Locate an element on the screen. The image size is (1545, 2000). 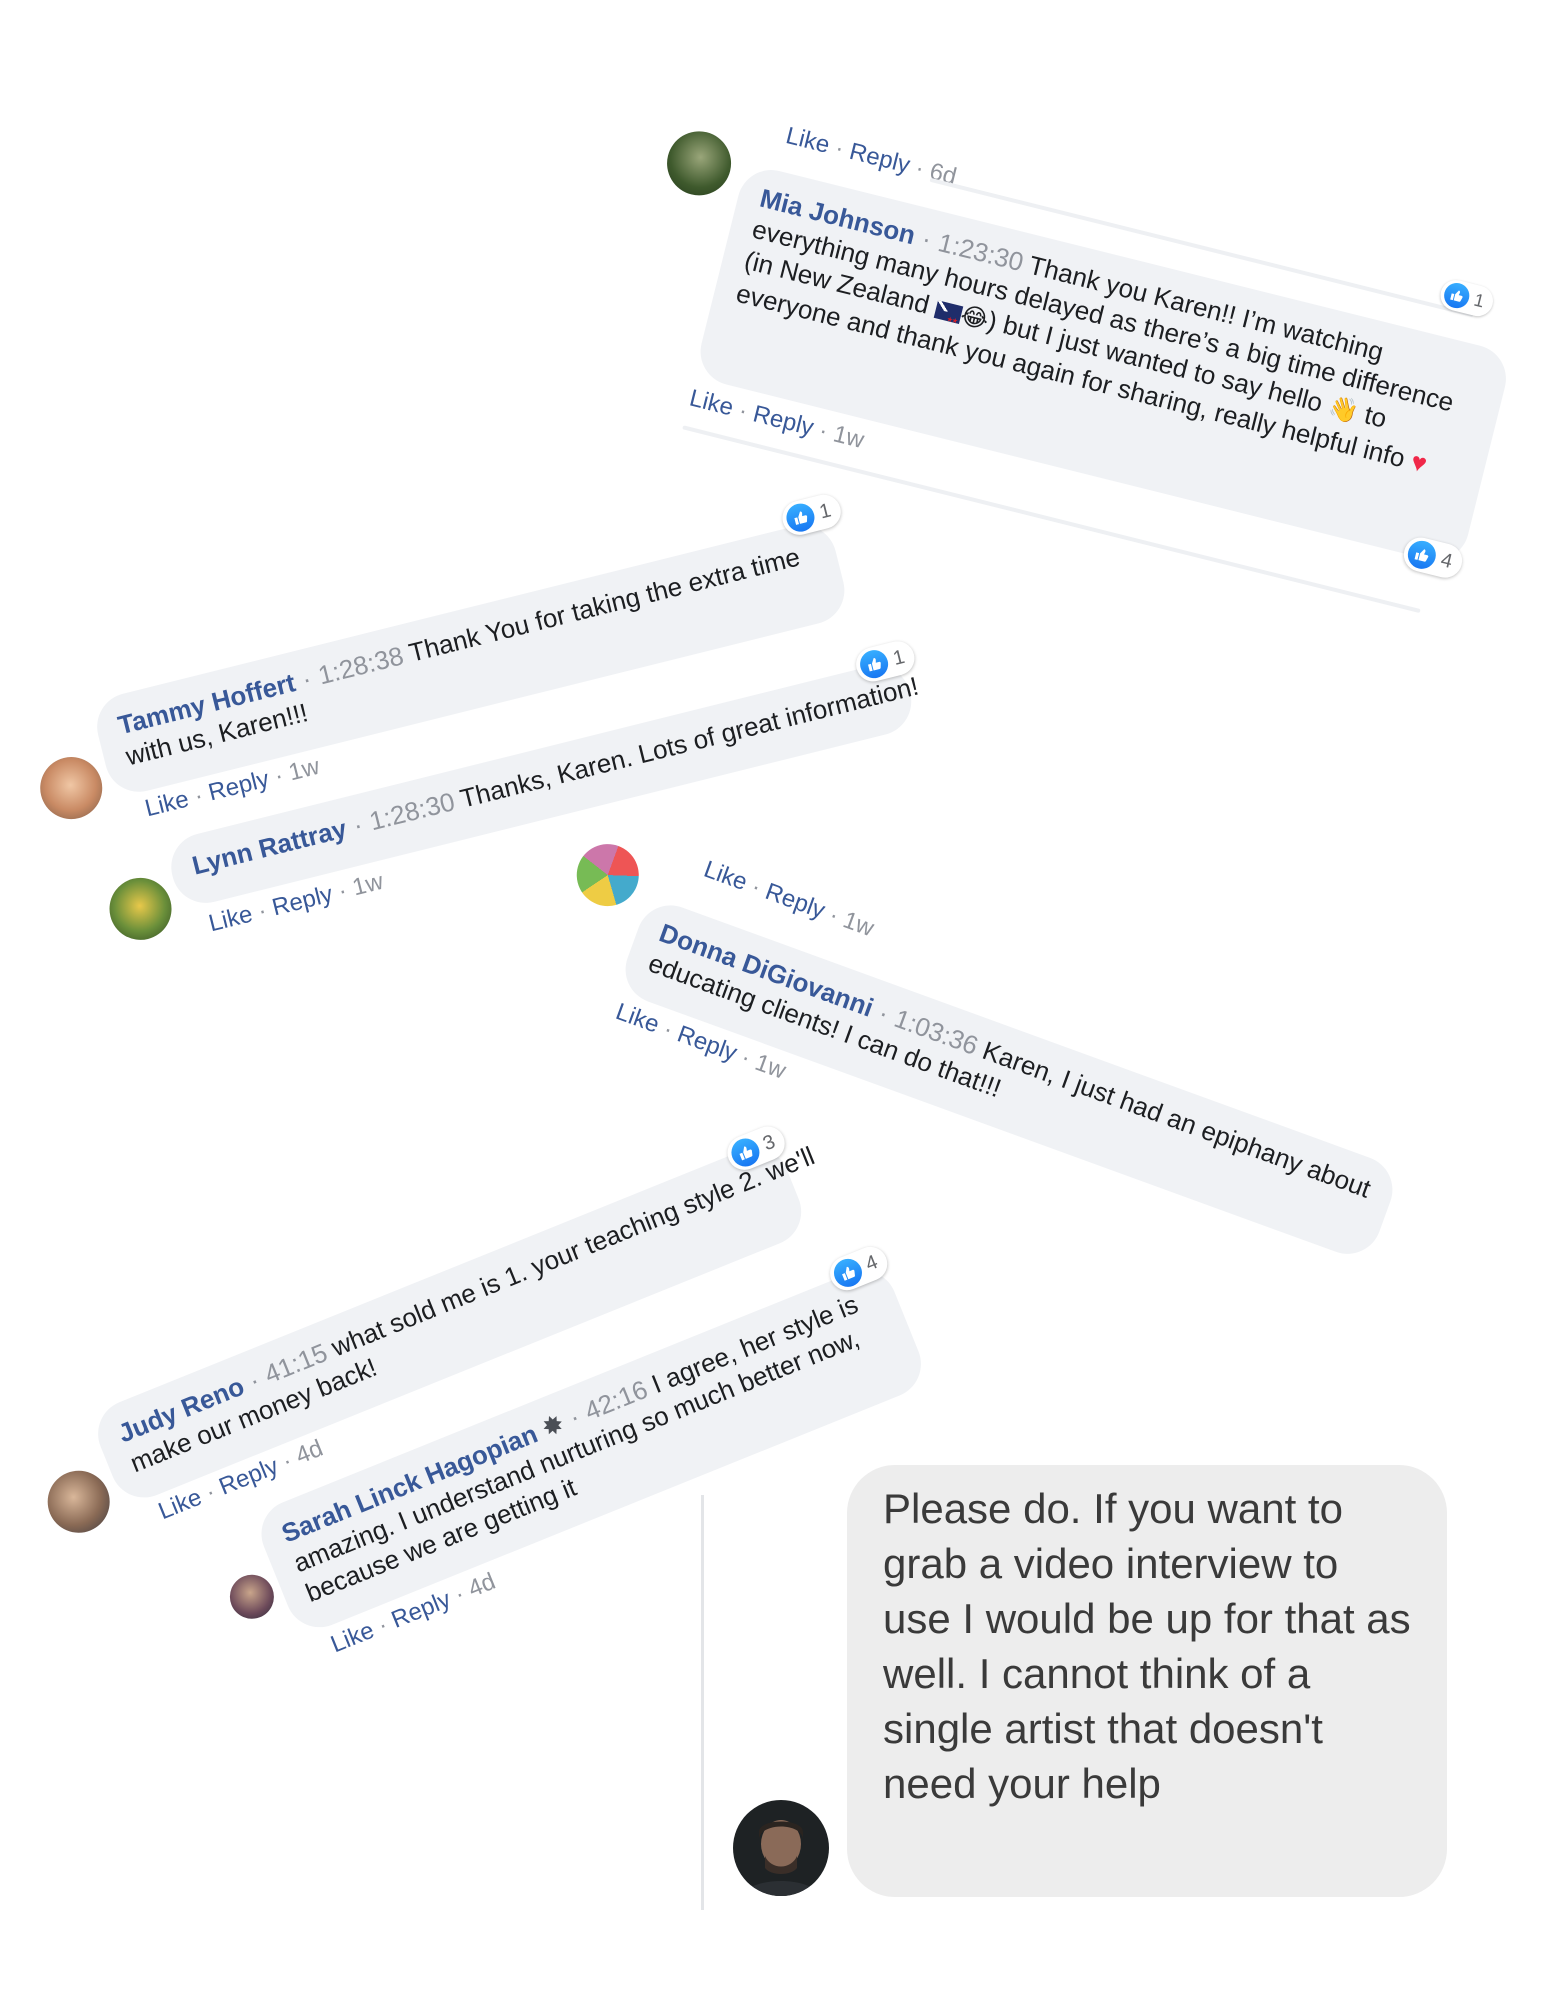
divider is located at coordinates (702, 1702).